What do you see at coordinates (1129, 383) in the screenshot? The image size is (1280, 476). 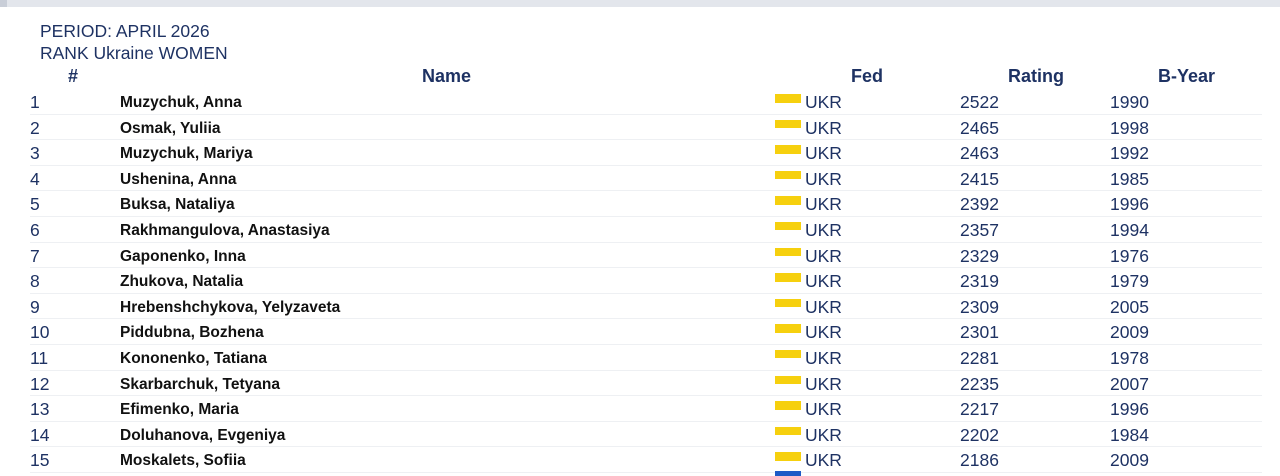 I see `birth-year-cell: 2007` at bounding box center [1129, 383].